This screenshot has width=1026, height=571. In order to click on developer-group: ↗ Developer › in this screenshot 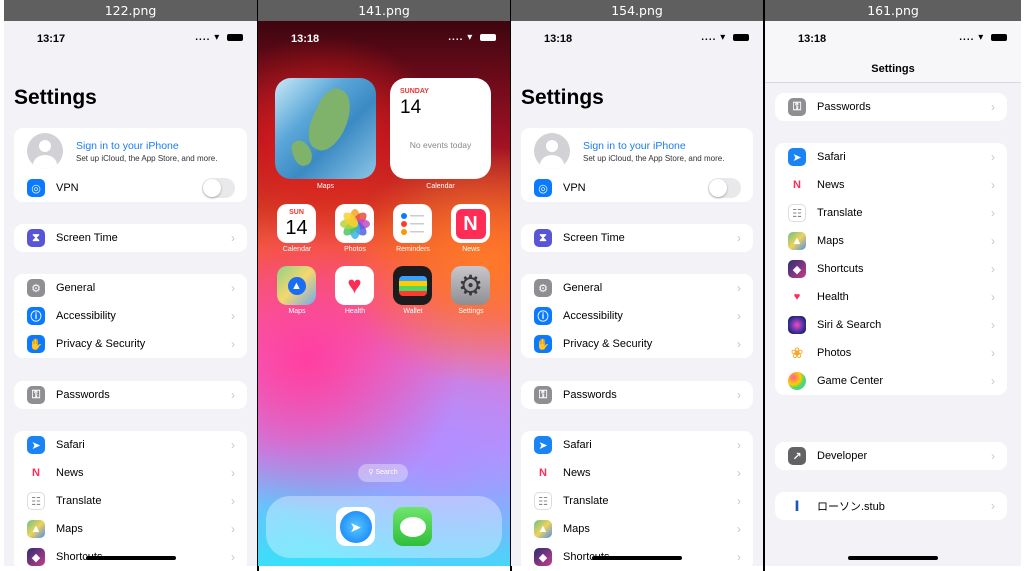, I will do `click(891, 456)`.